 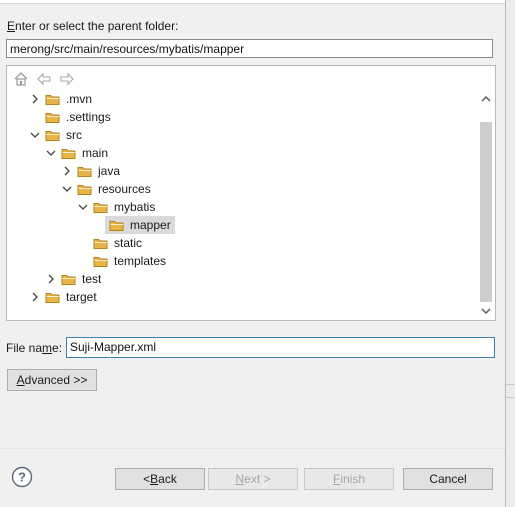 What do you see at coordinates (140, 260) in the screenshot?
I see `tree-item-label: templates` at bounding box center [140, 260].